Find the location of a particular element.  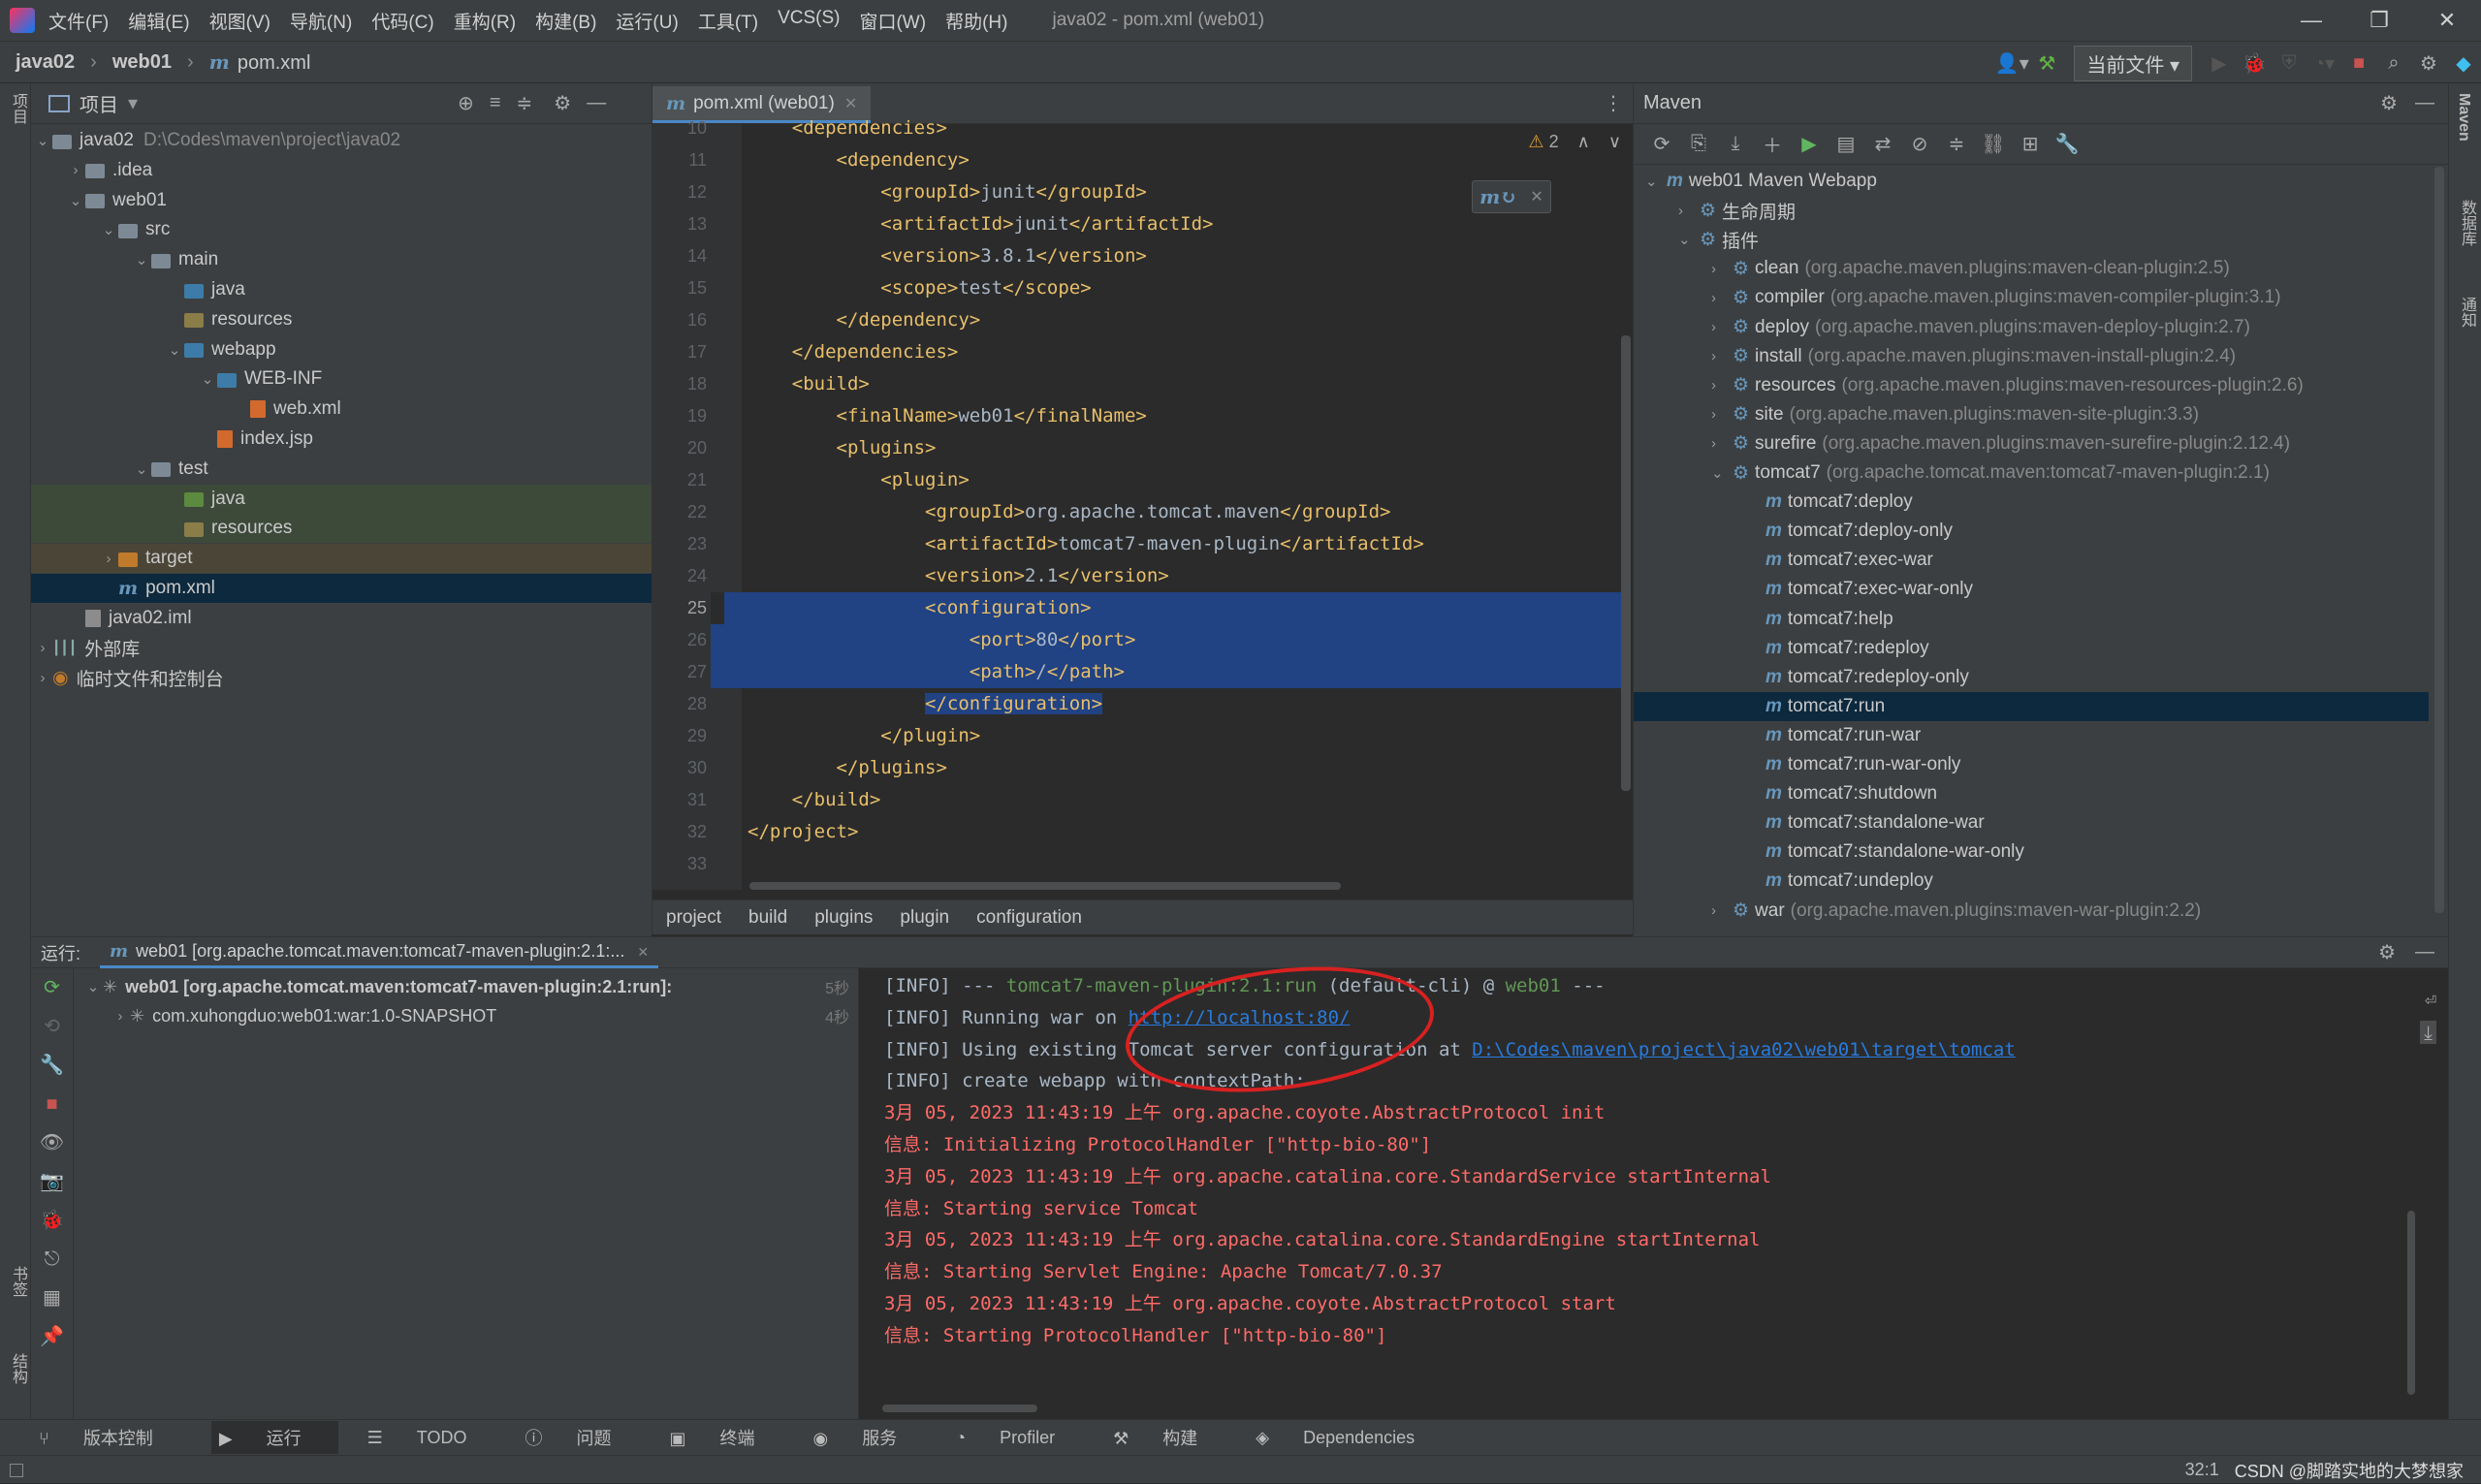

code-line: <version>3.8.1</version> is located at coordinates (947, 256).